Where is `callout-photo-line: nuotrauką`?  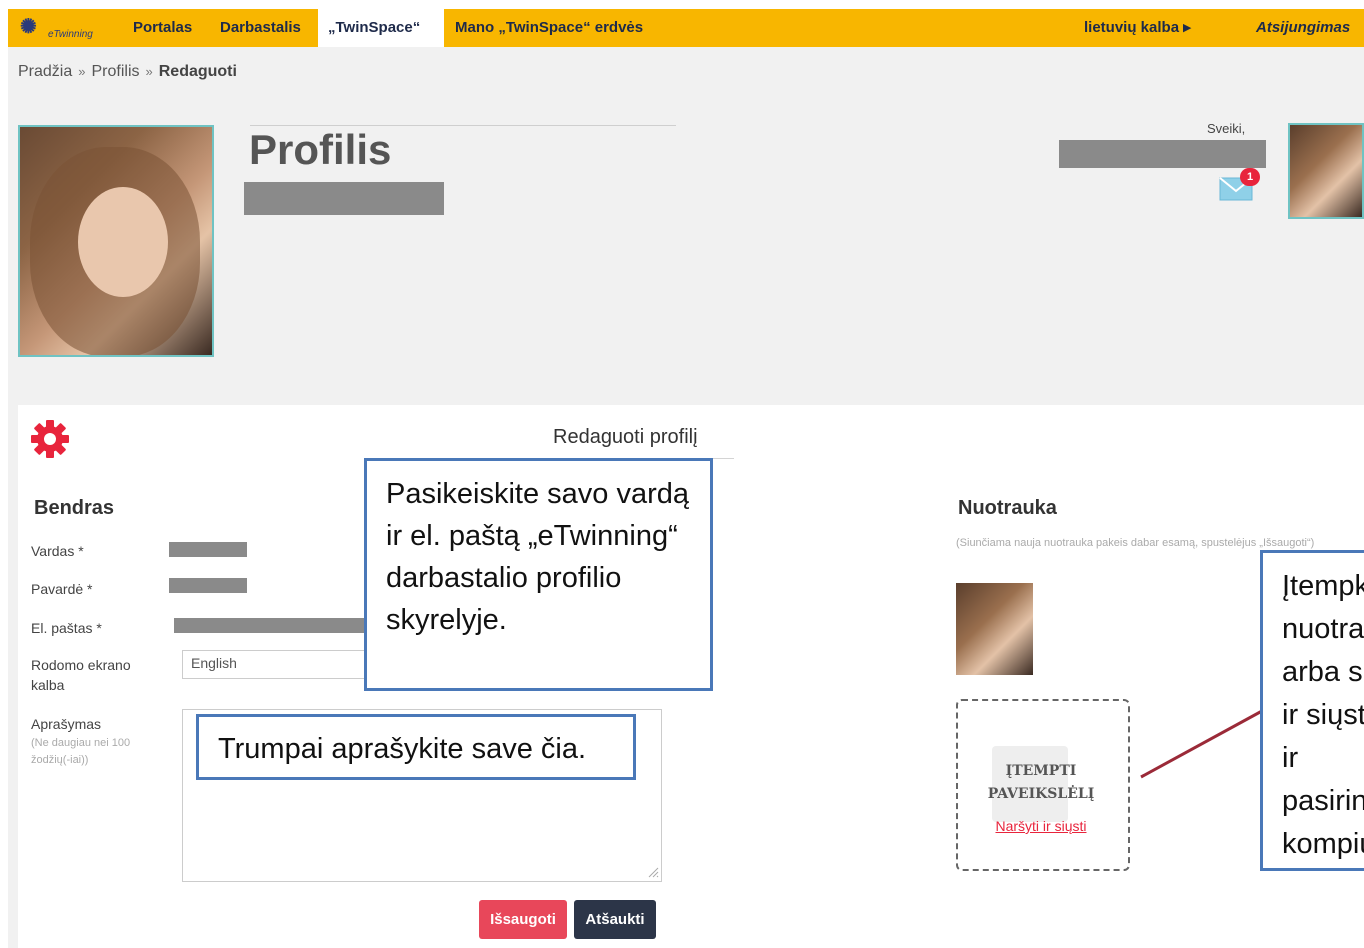
callout-photo-line: nuotrauką is located at coordinates (1323, 629).